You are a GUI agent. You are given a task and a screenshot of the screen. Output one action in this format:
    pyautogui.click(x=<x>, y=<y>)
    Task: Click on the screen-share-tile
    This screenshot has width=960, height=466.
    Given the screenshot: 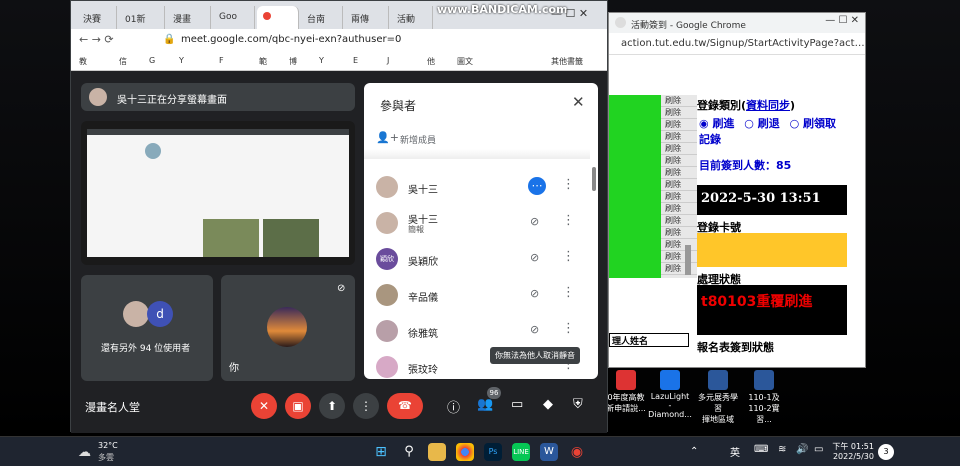 What is the action you would take?
    pyautogui.click(x=218, y=193)
    